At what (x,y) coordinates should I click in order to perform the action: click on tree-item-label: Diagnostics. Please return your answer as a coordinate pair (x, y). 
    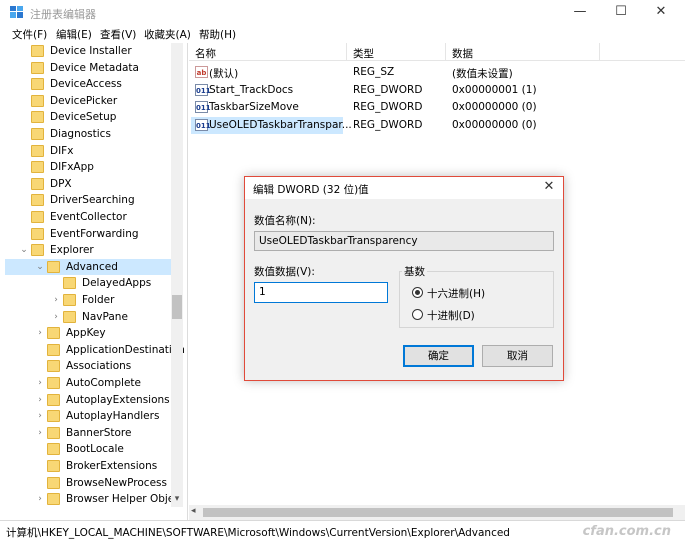
    Looking at the image, I should click on (80, 134).